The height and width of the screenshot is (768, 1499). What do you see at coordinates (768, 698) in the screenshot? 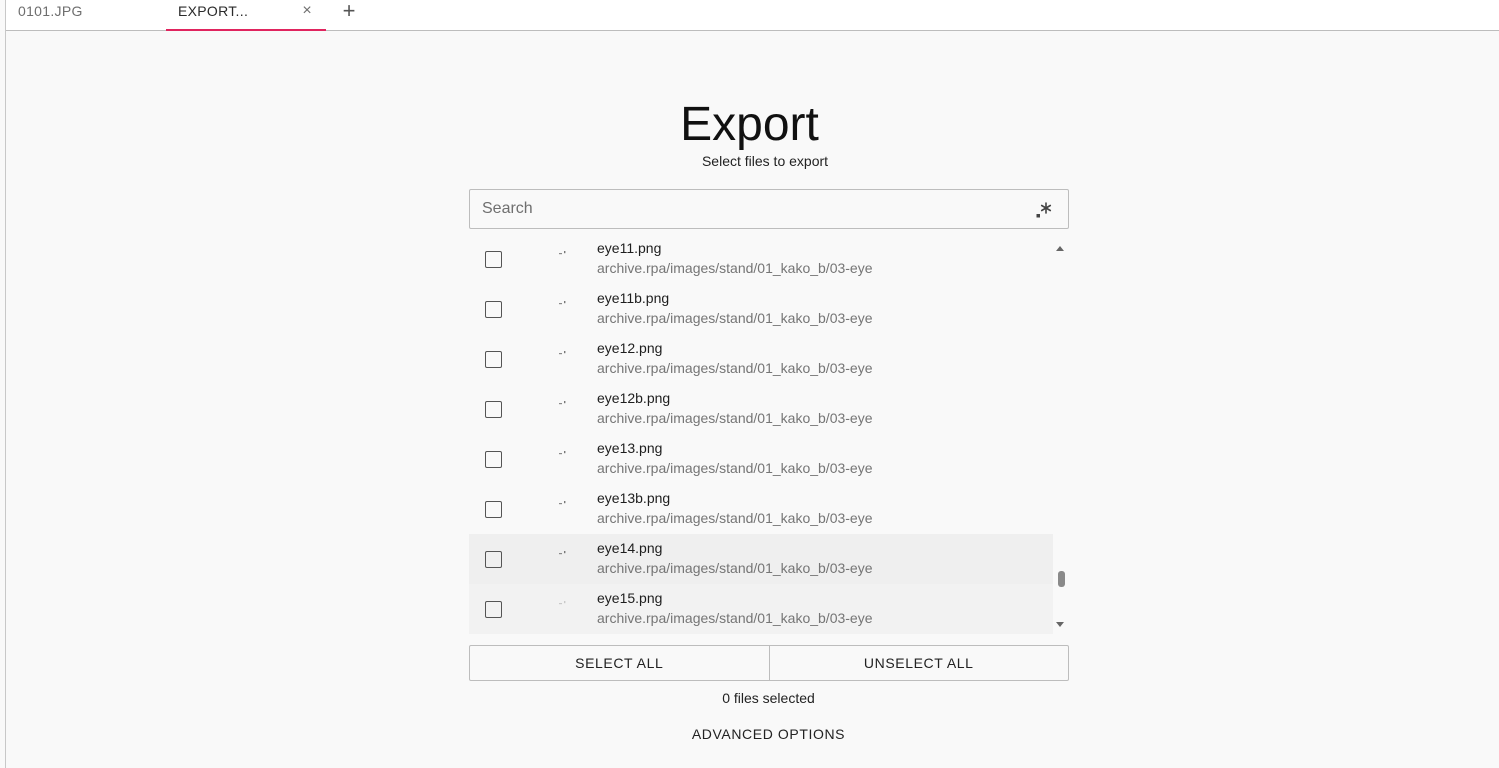
I see `selected-count: 0 files selected` at bounding box center [768, 698].